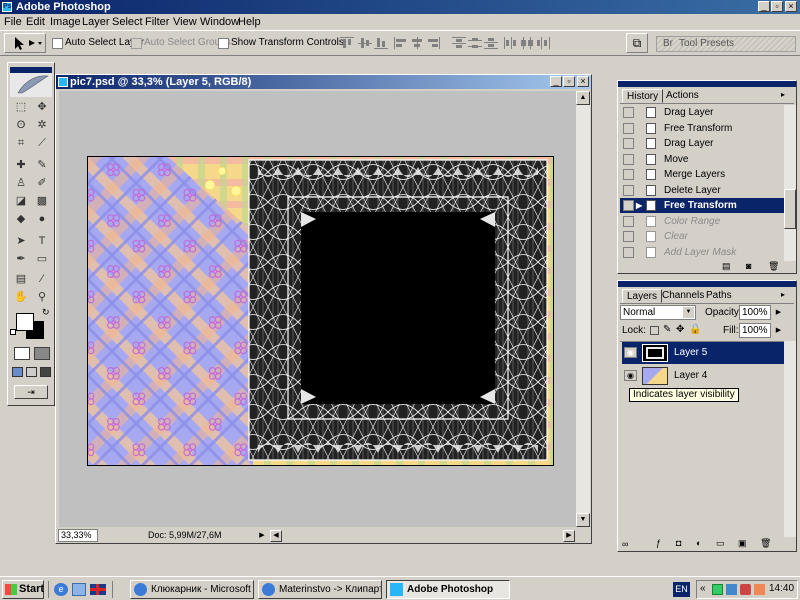 This screenshot has width=800, height=600. What do you see at coordinates (21, 125) in the screenshot?
I see `lasso-tool-icon: ʘ` at bounding box center [21, 125].